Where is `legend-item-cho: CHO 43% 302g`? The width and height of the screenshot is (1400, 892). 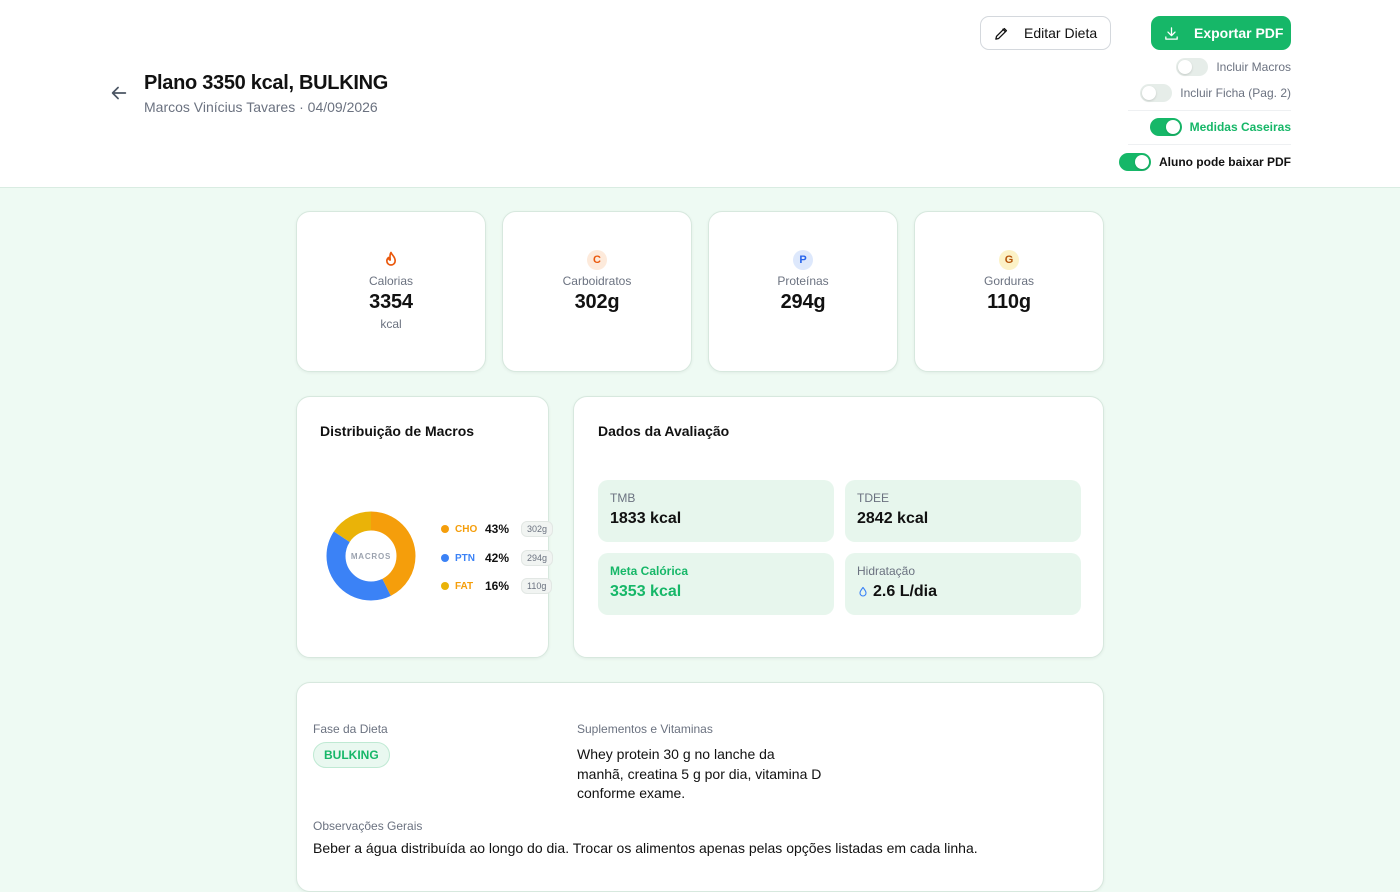
legend-item-cho: CHO 43% 302g is located at coordinates (497, 529).